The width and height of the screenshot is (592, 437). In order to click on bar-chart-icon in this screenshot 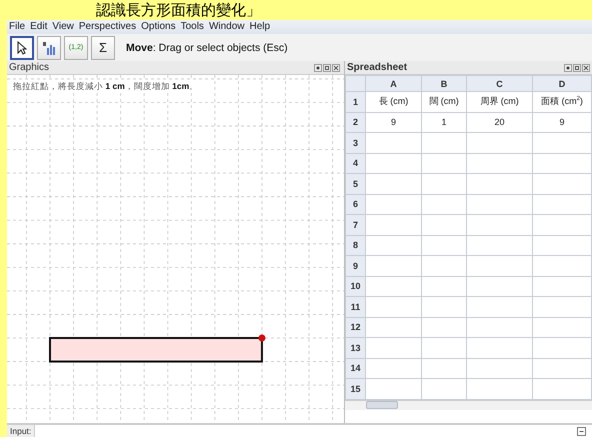, I will do `click(49, 47)`.